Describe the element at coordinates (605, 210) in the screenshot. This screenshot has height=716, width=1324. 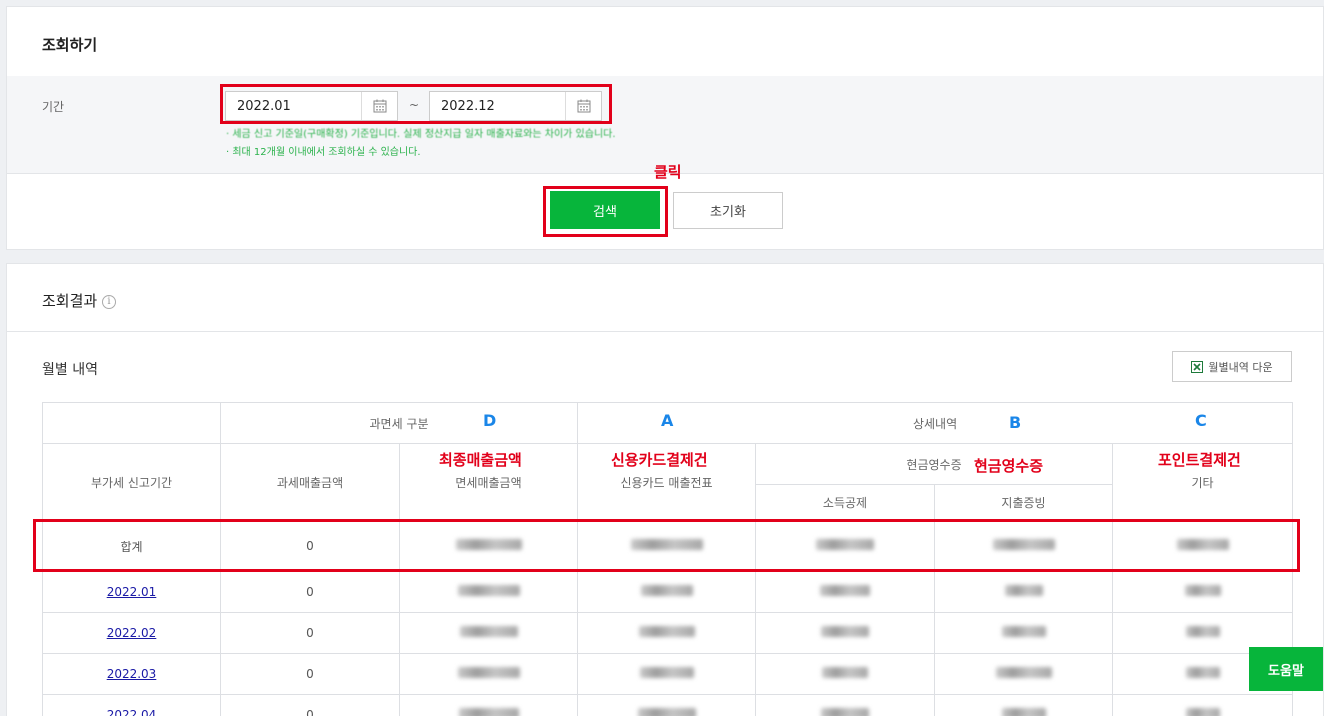
I see `search-button: 검색` at that location.